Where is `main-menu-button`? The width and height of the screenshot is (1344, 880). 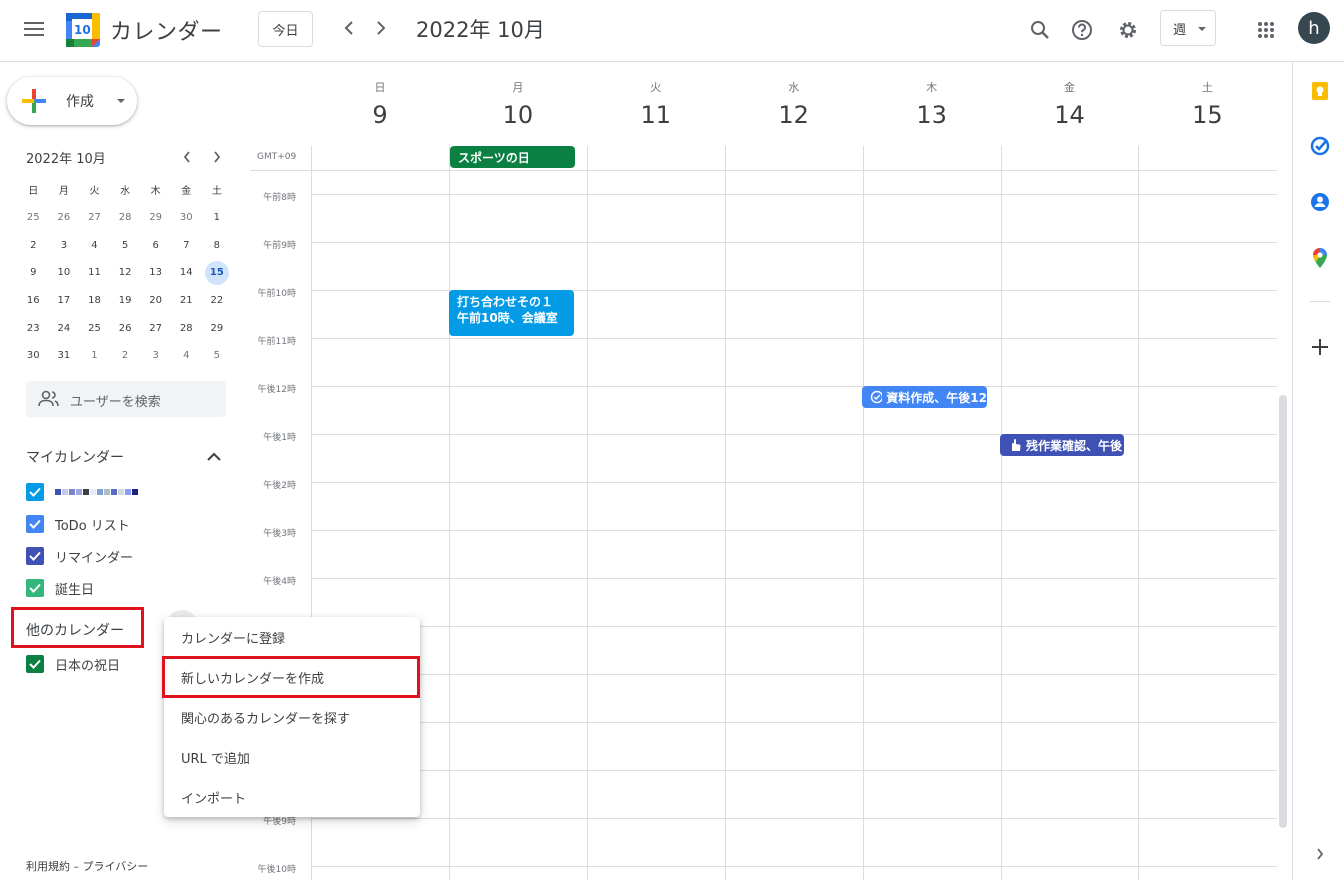
main-menu-button is located at coordinates (34, 29).